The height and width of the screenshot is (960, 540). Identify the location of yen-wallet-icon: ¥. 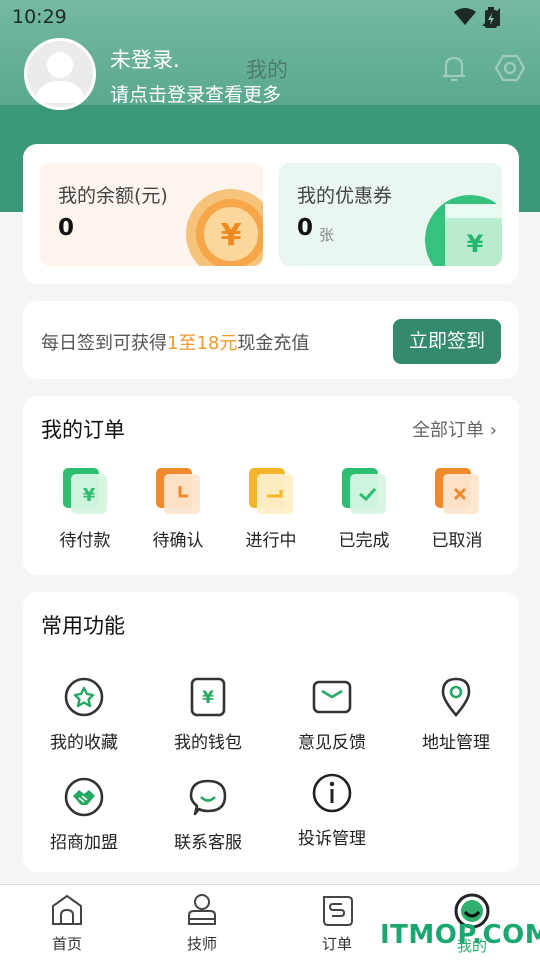
(85, 491).